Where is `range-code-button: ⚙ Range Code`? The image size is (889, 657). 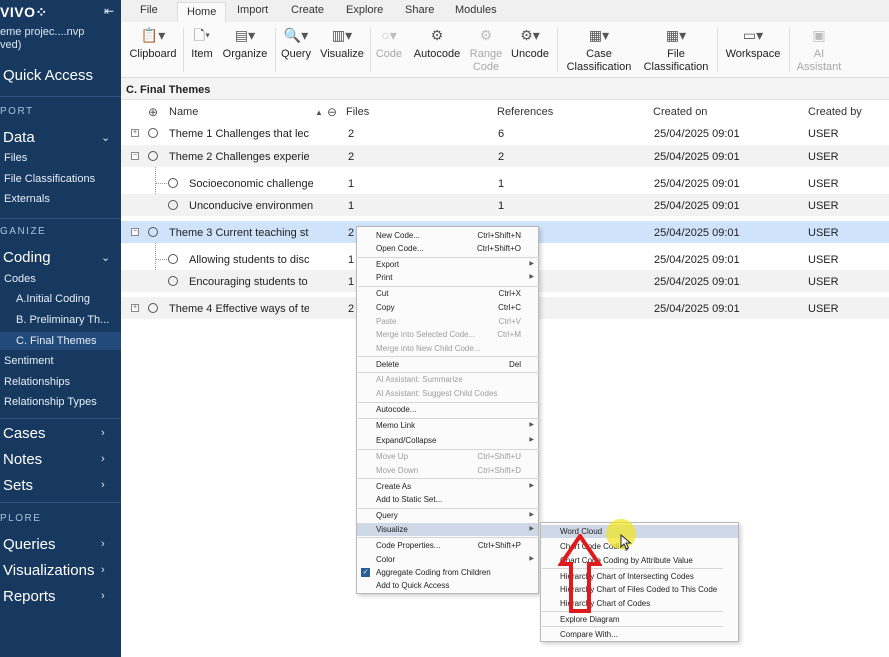
range-code-button: ⚙ Range Code is located at coordinates (486, 50).